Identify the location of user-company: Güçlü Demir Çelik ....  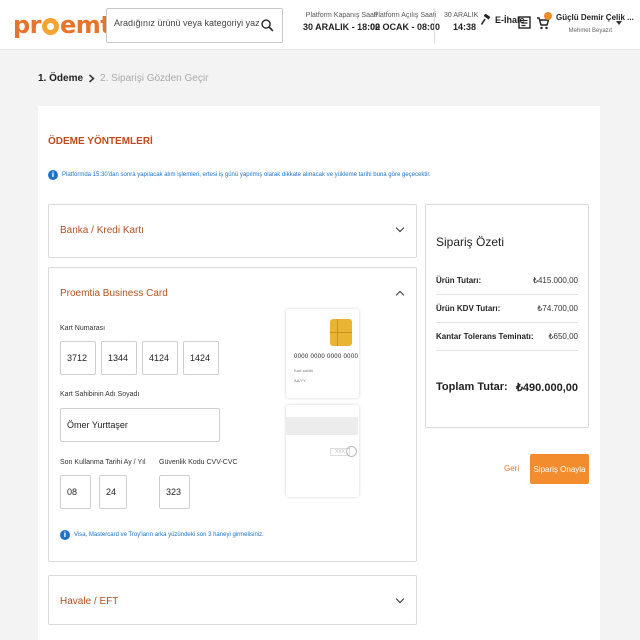
(595, 17).